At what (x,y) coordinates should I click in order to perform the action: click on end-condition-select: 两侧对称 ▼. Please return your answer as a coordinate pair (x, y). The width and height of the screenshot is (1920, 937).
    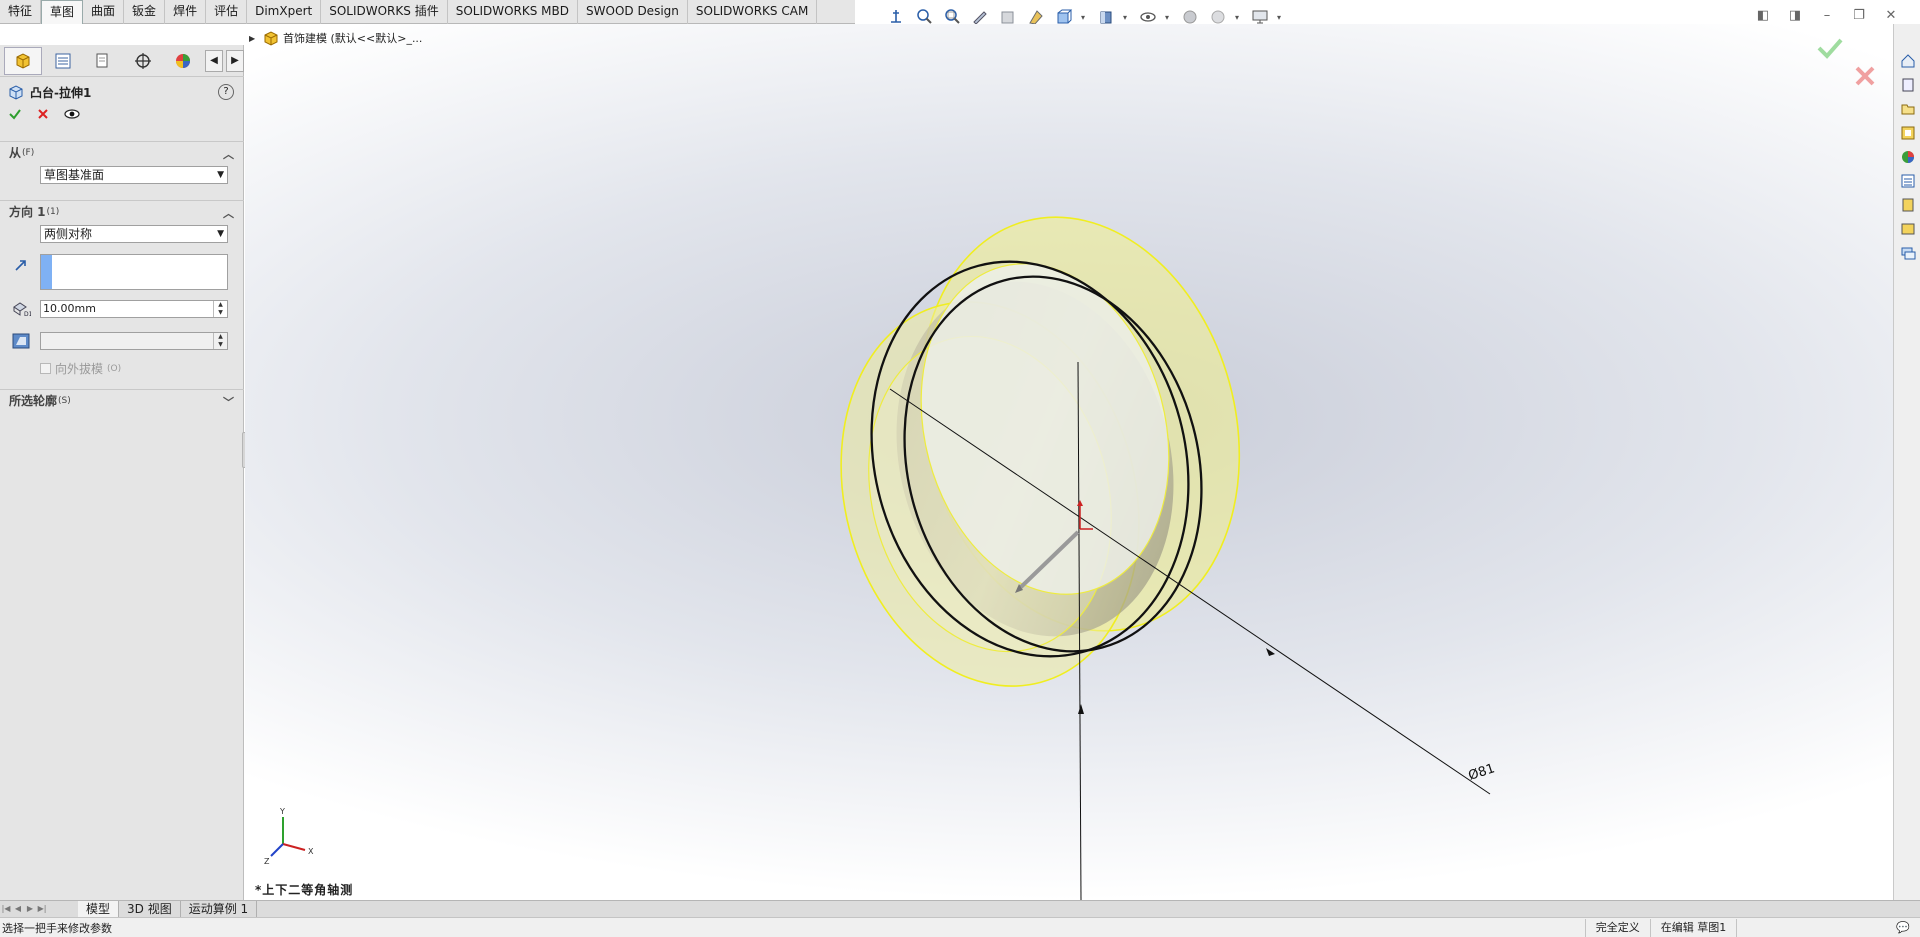
    Looking at the image, I should click on (134, 234).